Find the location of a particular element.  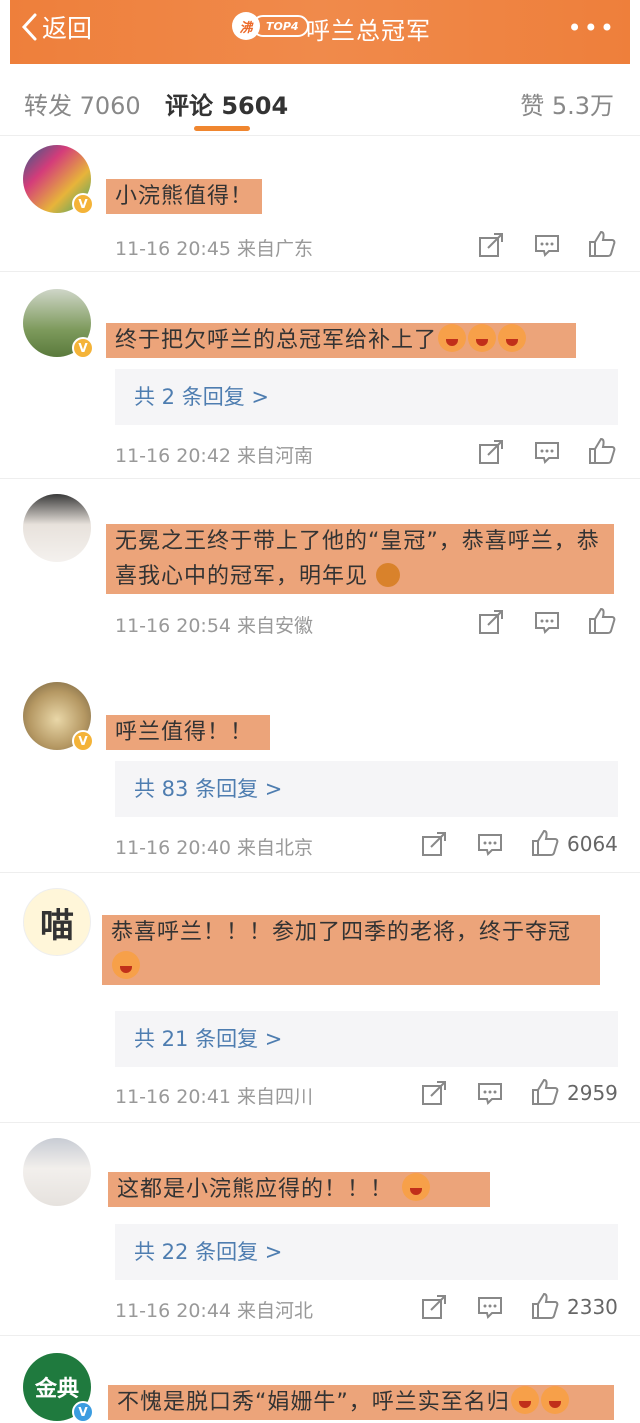

comment-item: 金典 V 不愧是脱口秀“娟姗牛”，呼兰实至名归 is located at coordinates (320, 1380).